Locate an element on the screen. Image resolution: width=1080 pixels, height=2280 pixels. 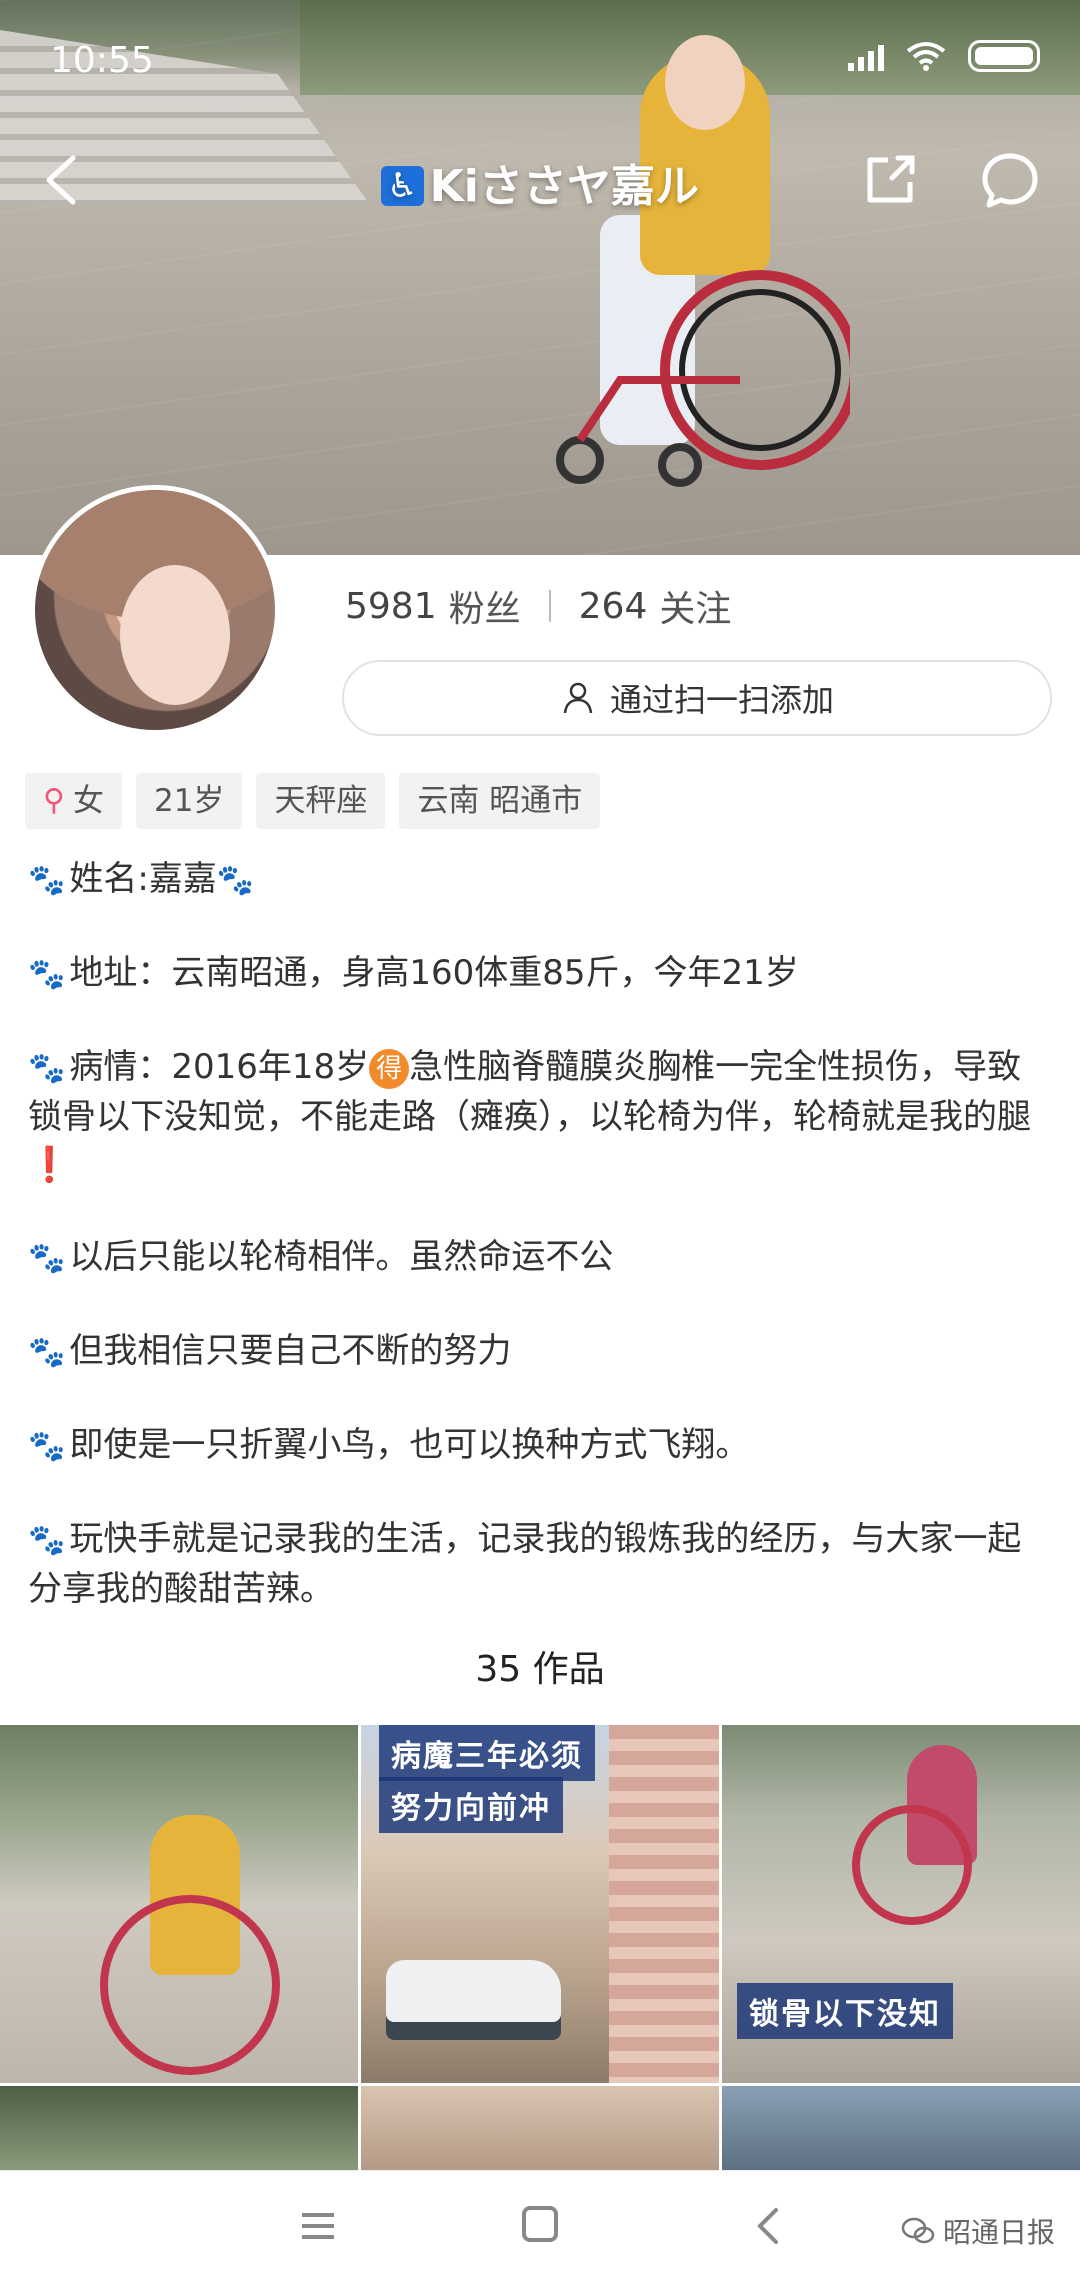
tag-age: 21岁 is located at coordinates (189, 801).